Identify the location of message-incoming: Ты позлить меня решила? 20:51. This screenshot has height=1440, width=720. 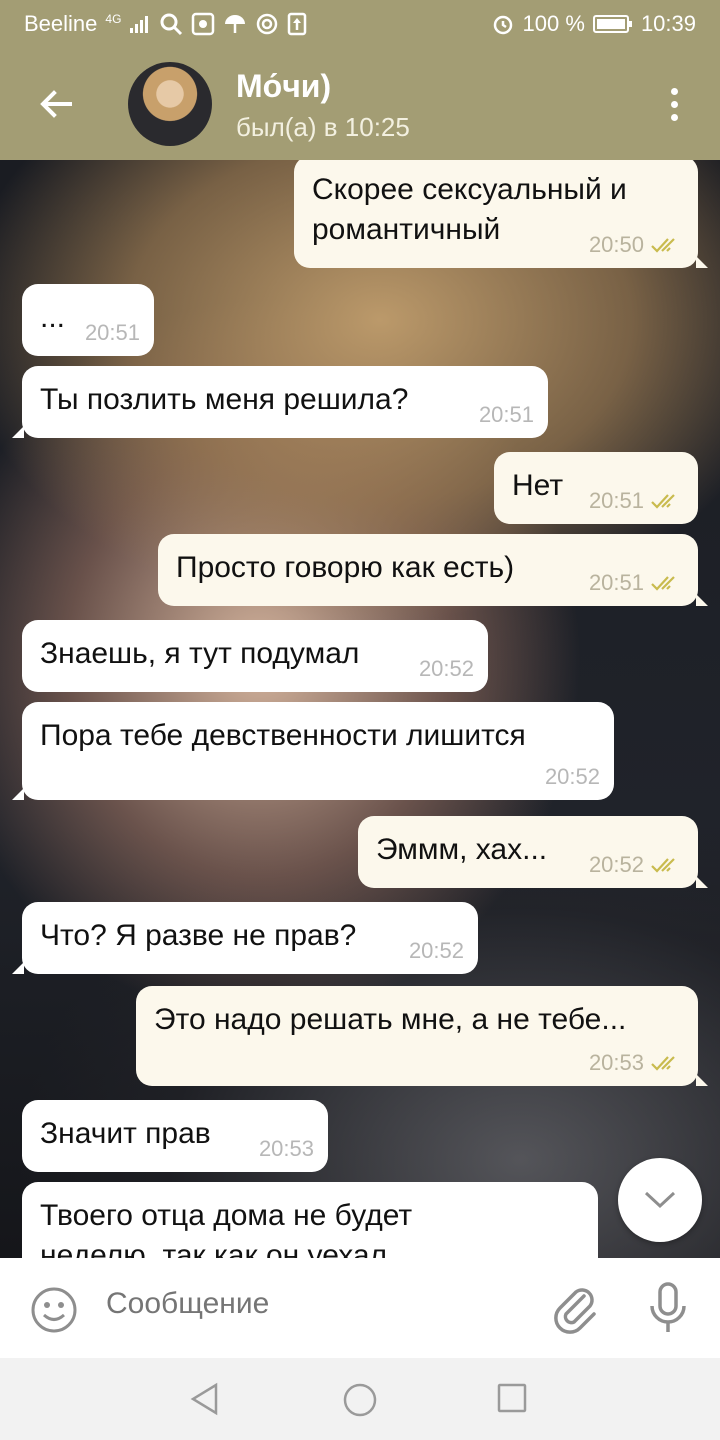
(280, 402).